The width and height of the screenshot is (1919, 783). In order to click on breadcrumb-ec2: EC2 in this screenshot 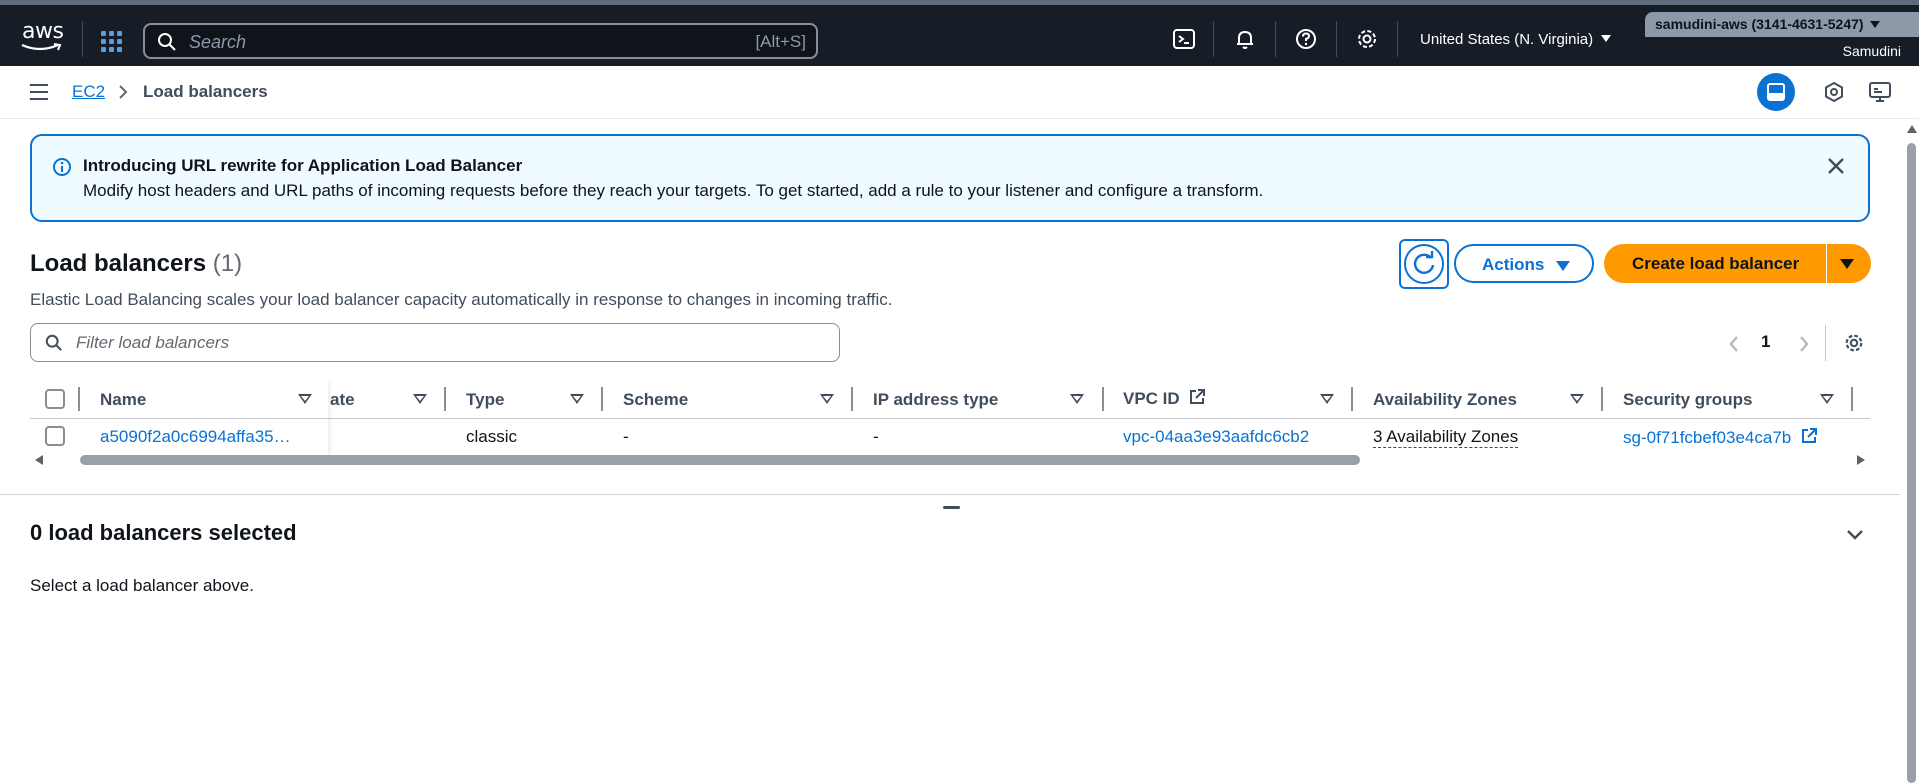, I will do `click(88, 92)`.